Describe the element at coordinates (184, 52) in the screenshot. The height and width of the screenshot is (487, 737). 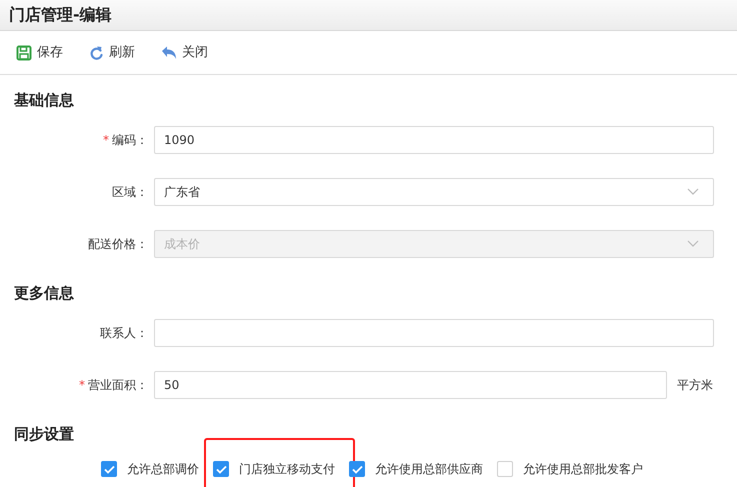
I see `toolbar-button: 关闭` at that location.